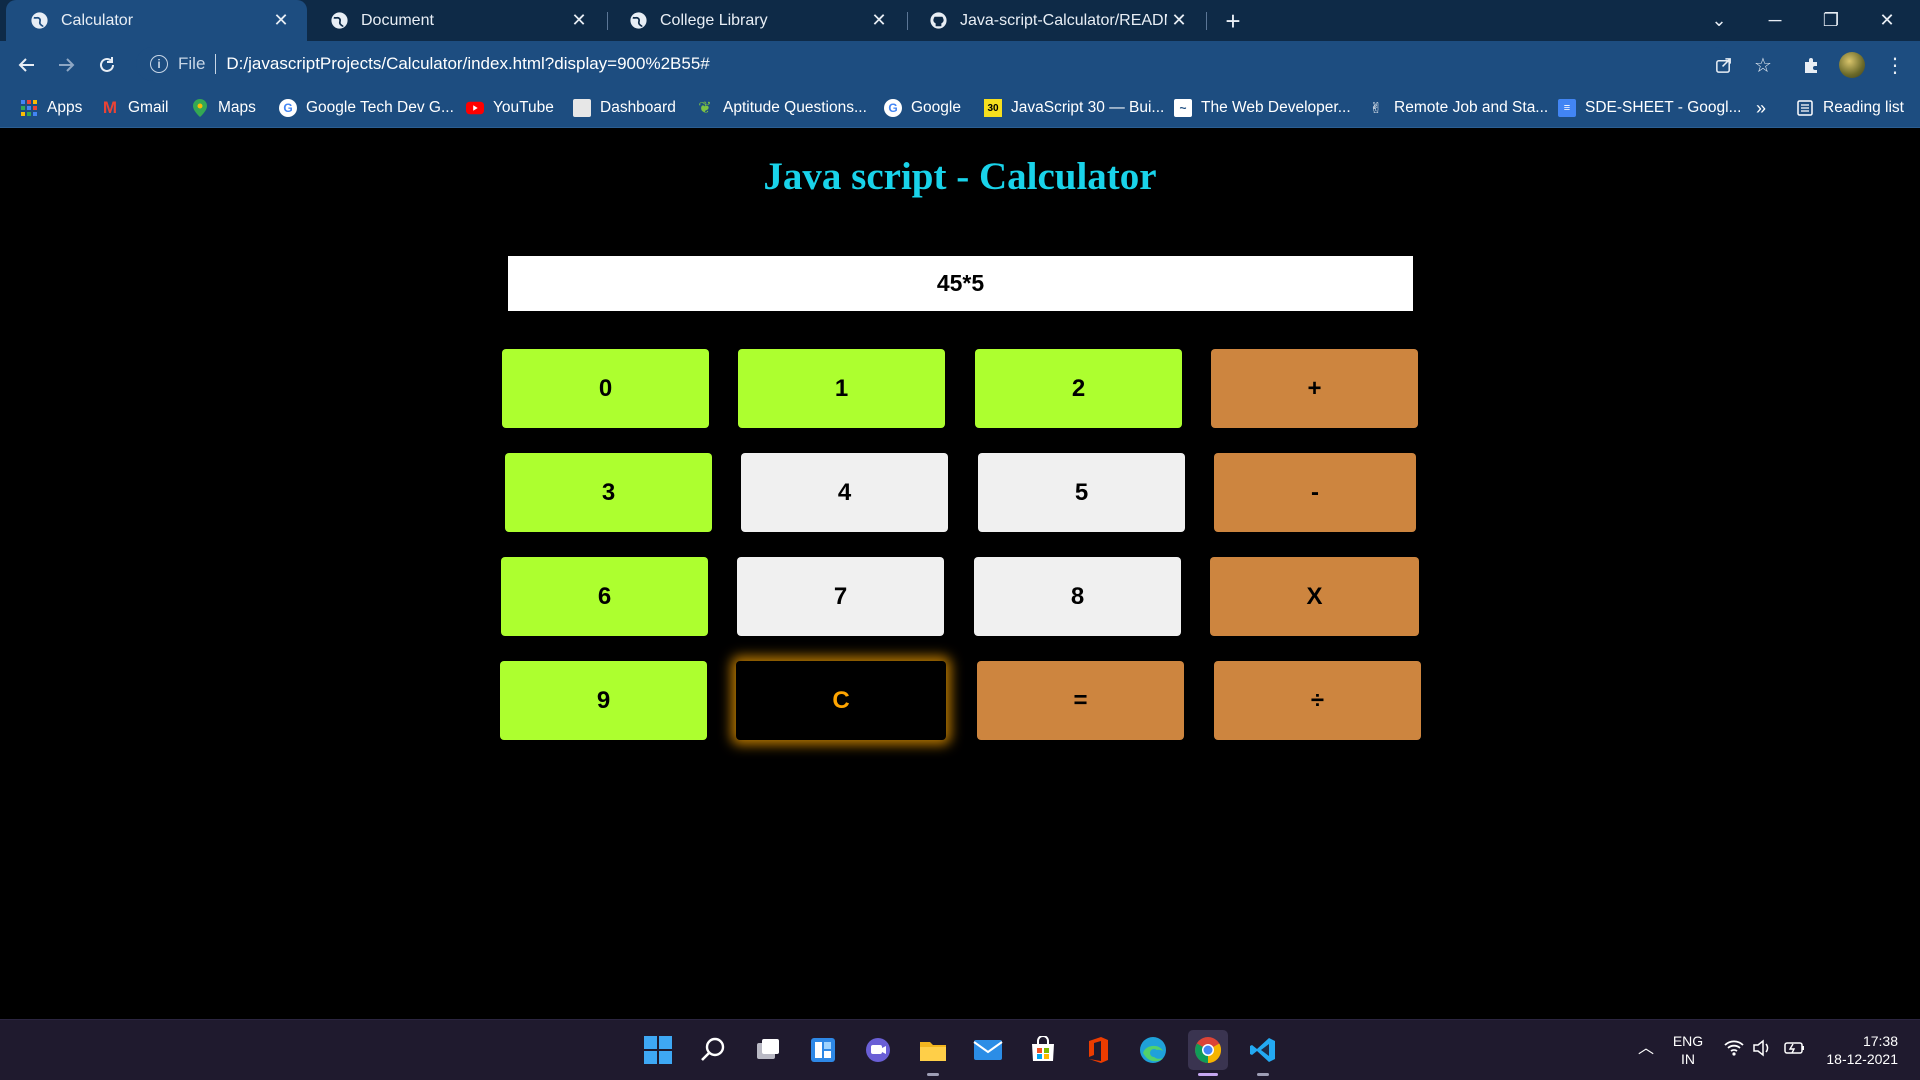 The width and height of the screenshot is (1920, 1080). Describe the element at coordinates (1850, 108) in the screenshot. I see `reading-list: Reading list` at that location.